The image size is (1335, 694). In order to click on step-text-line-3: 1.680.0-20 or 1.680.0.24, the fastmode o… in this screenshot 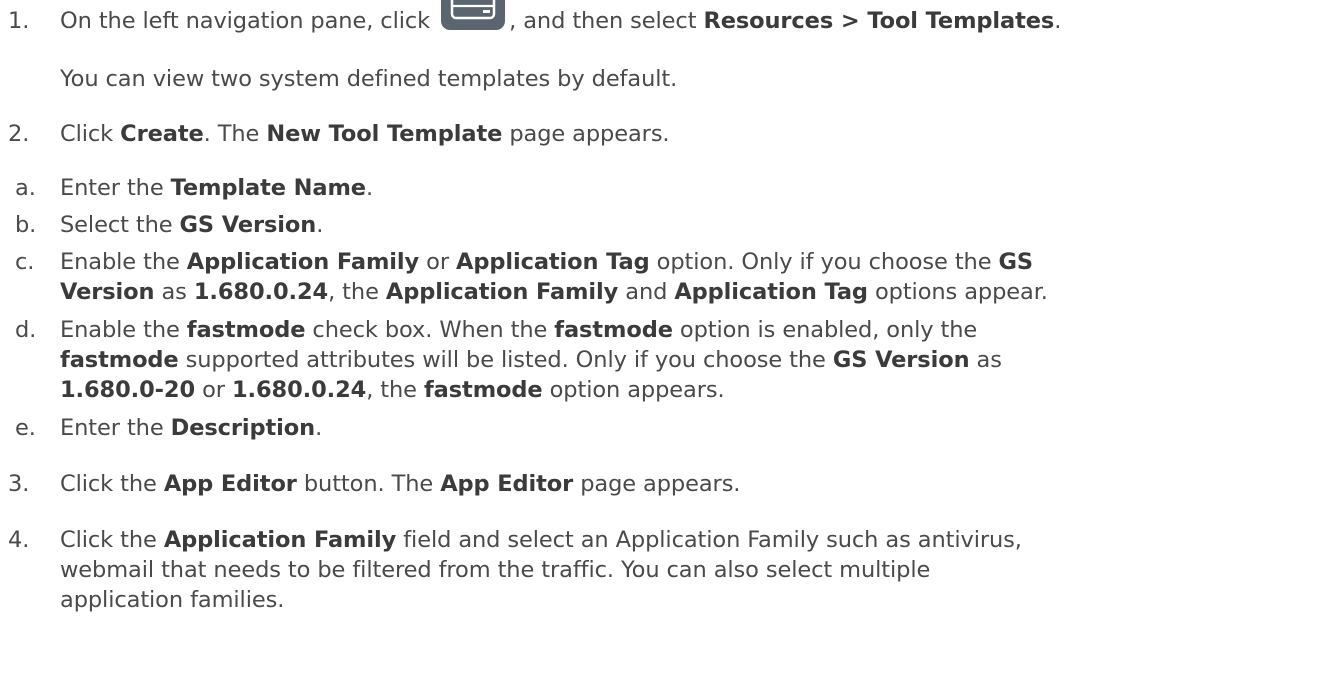, I will do `click(392, 390)`.